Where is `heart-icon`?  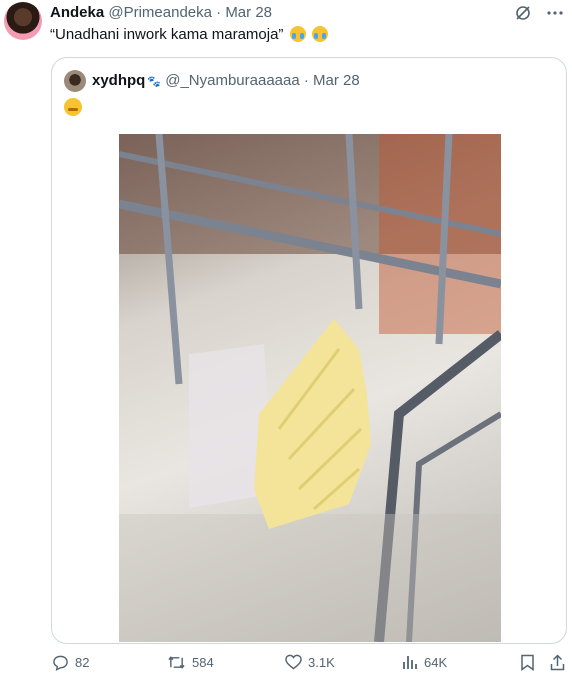
heart-icon is located at coordinates (293, 662).